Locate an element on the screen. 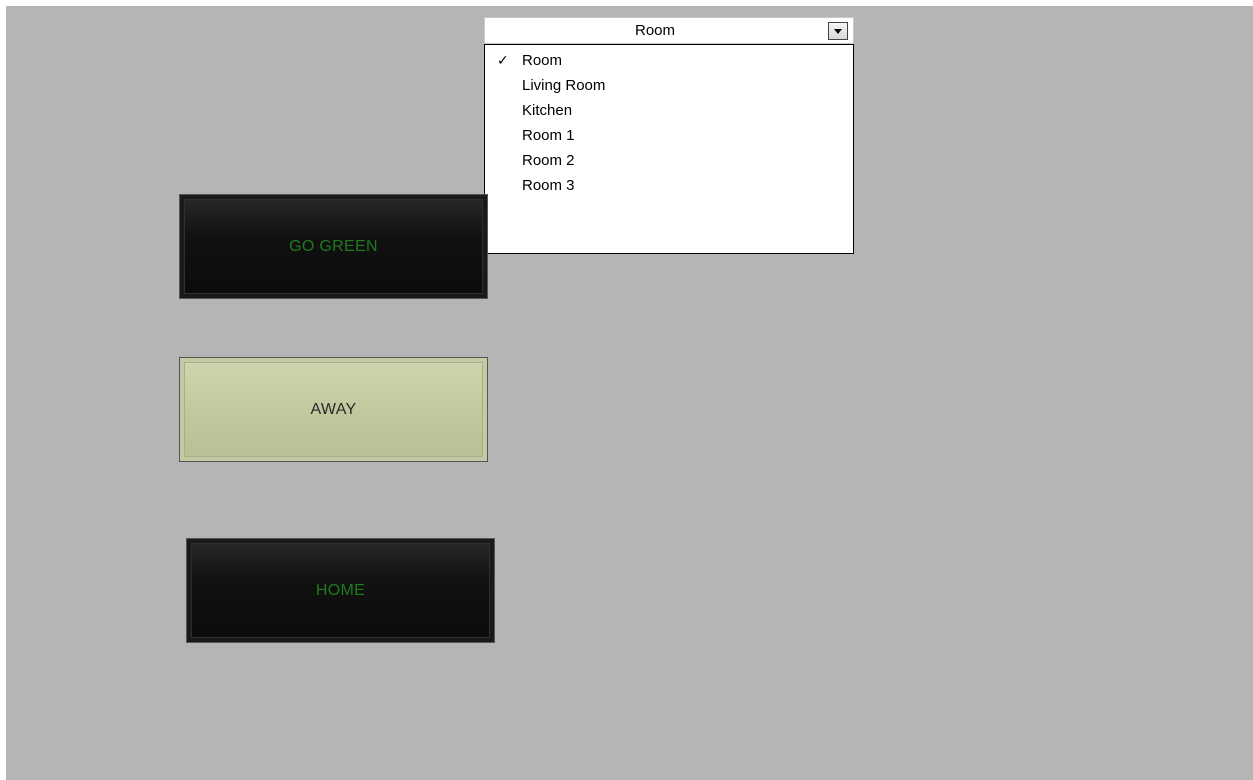  room-selector-ring: Room is located at coordinates (669, 30).